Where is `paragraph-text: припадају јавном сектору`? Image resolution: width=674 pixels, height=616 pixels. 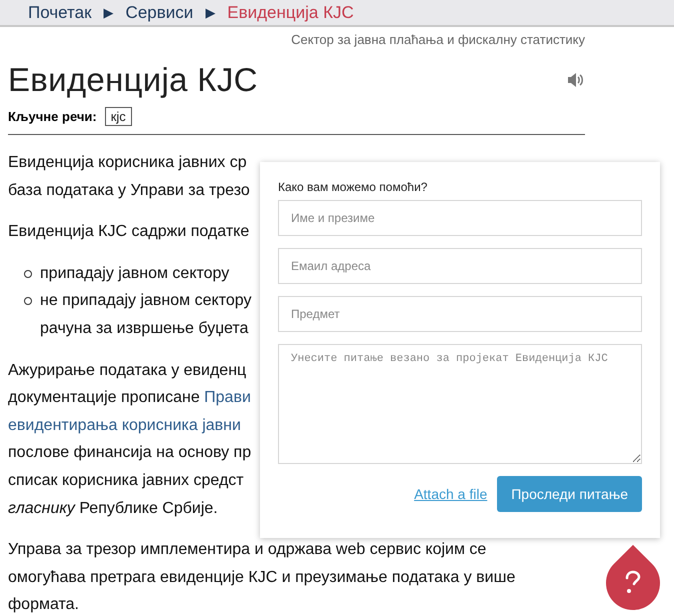
paragraph-text: припадају јавном сектору is located at coordinates (135, 274).